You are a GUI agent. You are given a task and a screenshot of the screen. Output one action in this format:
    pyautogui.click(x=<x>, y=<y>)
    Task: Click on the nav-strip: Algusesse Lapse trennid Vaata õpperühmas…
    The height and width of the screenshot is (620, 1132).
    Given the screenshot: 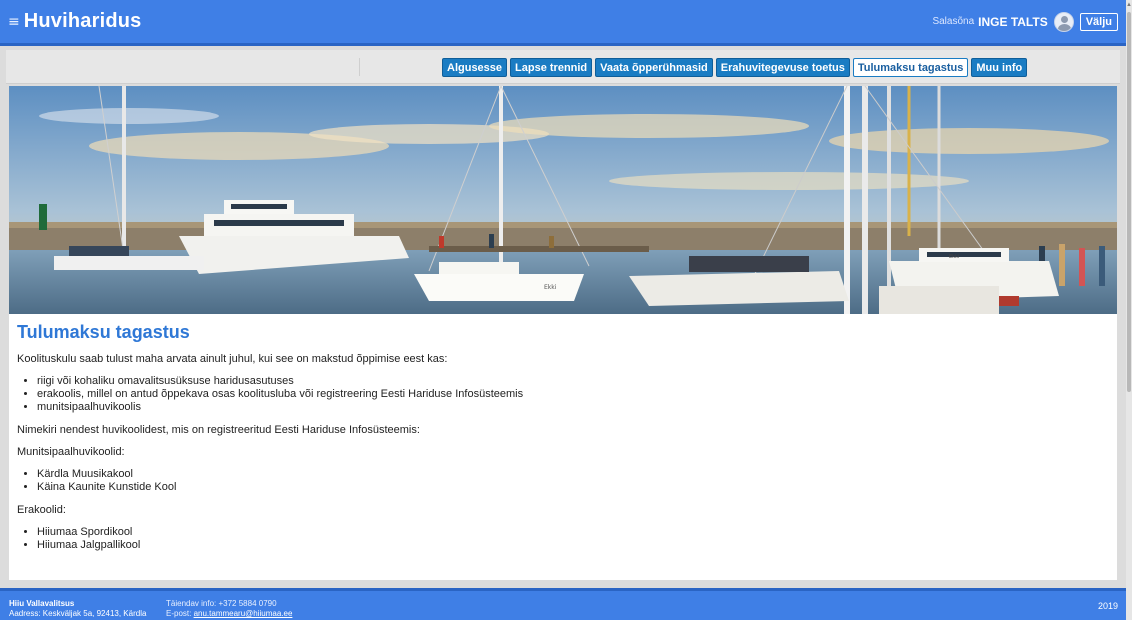 What is the action you would take?
    pyautogui.click(x=563, y=67)
    